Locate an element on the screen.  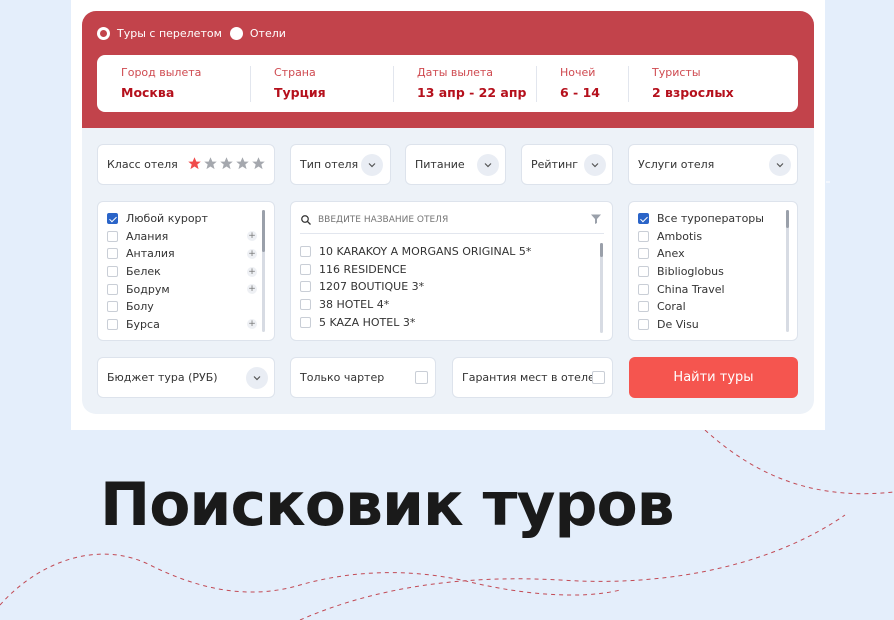
operator-item: Biblioglobus is located at coordinates (710, 272).